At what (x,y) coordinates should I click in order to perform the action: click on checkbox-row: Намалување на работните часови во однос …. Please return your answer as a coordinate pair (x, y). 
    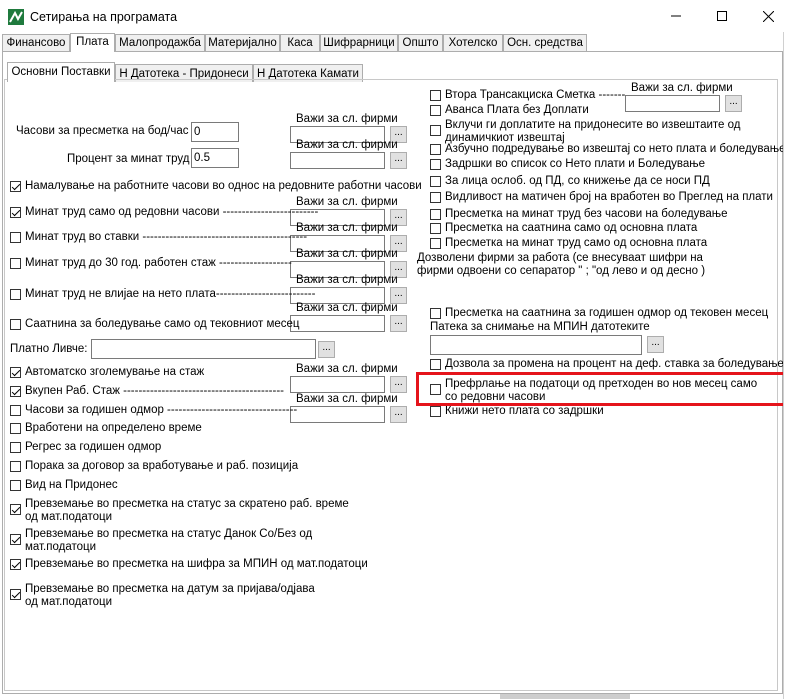
    Looking at the image, I should click on (216, 186).